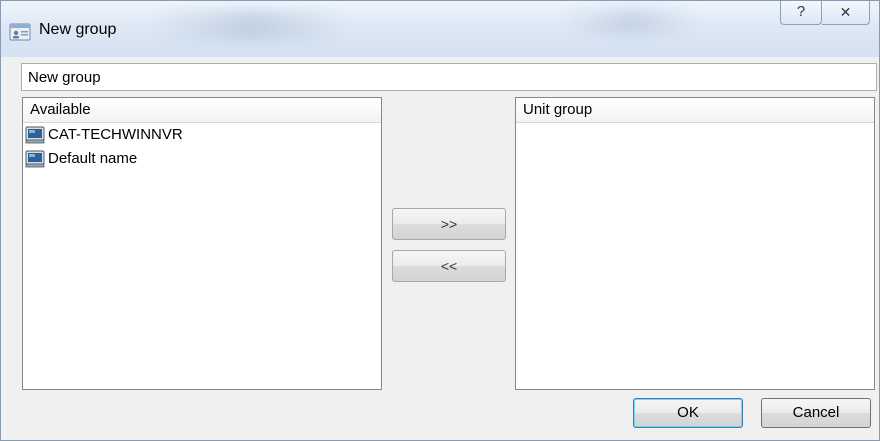  I want to click on ok-button: OK, so click(688, 413).